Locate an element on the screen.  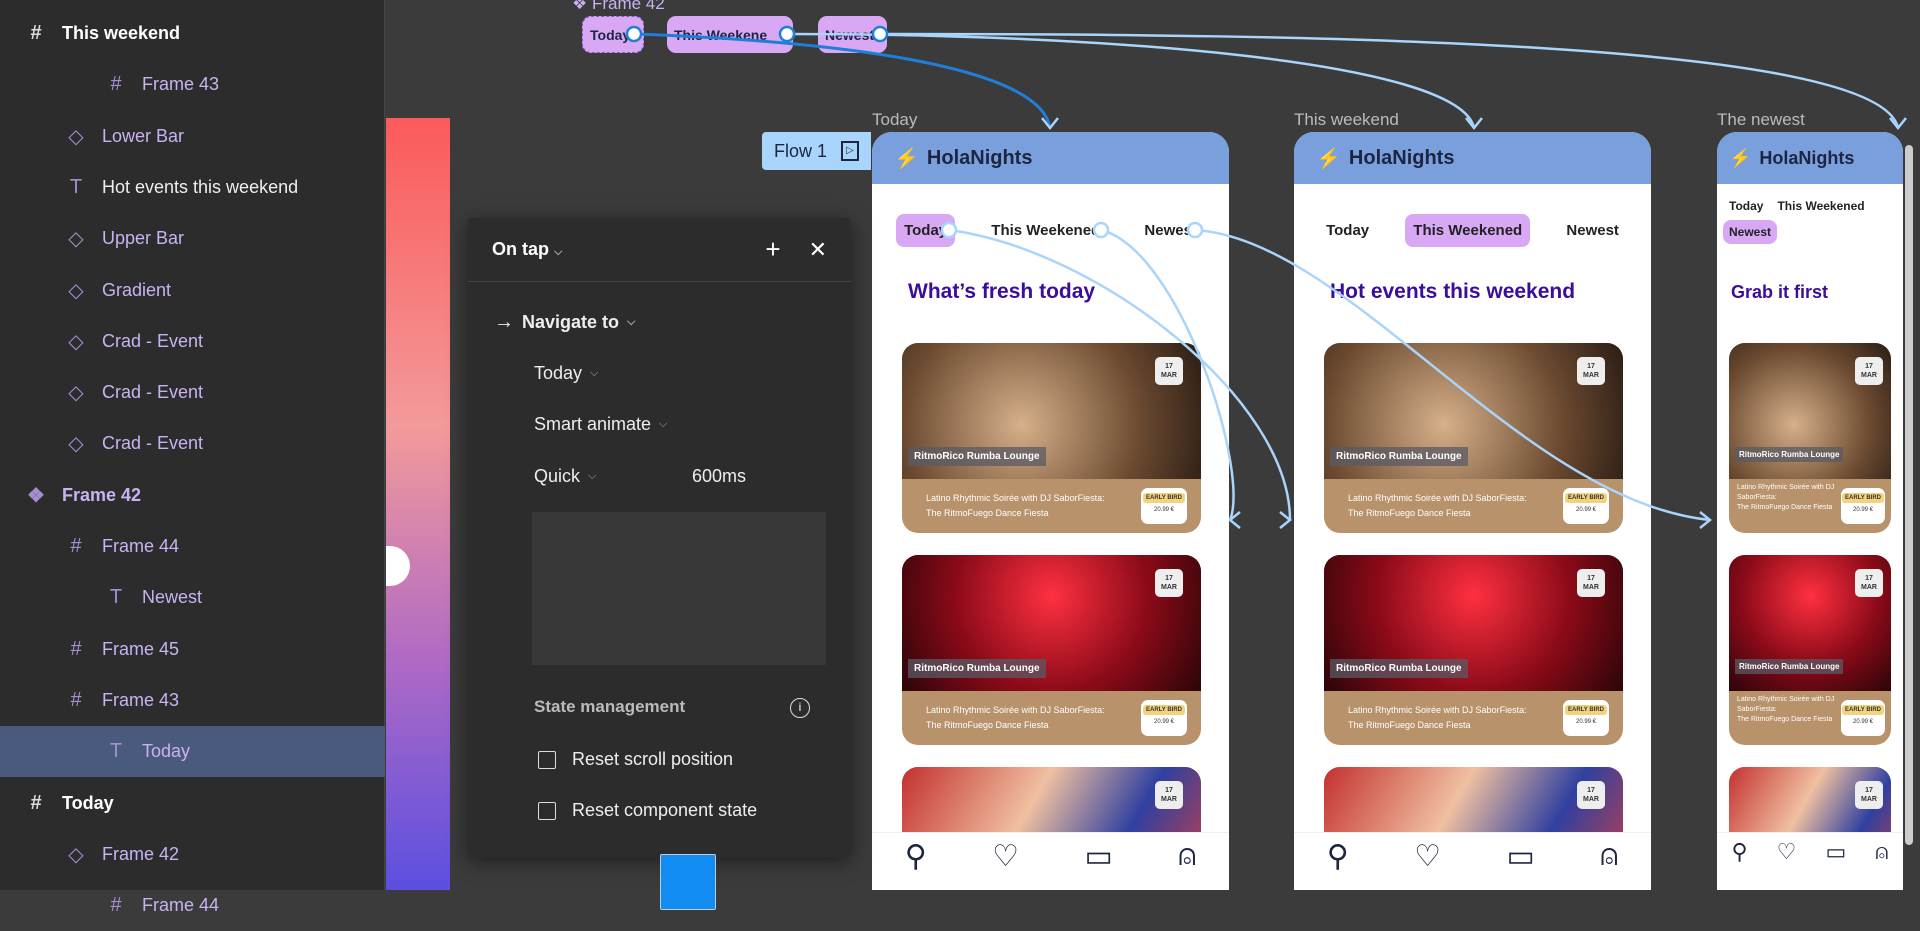
frame-label: Today is located at coordinates (894, 120).